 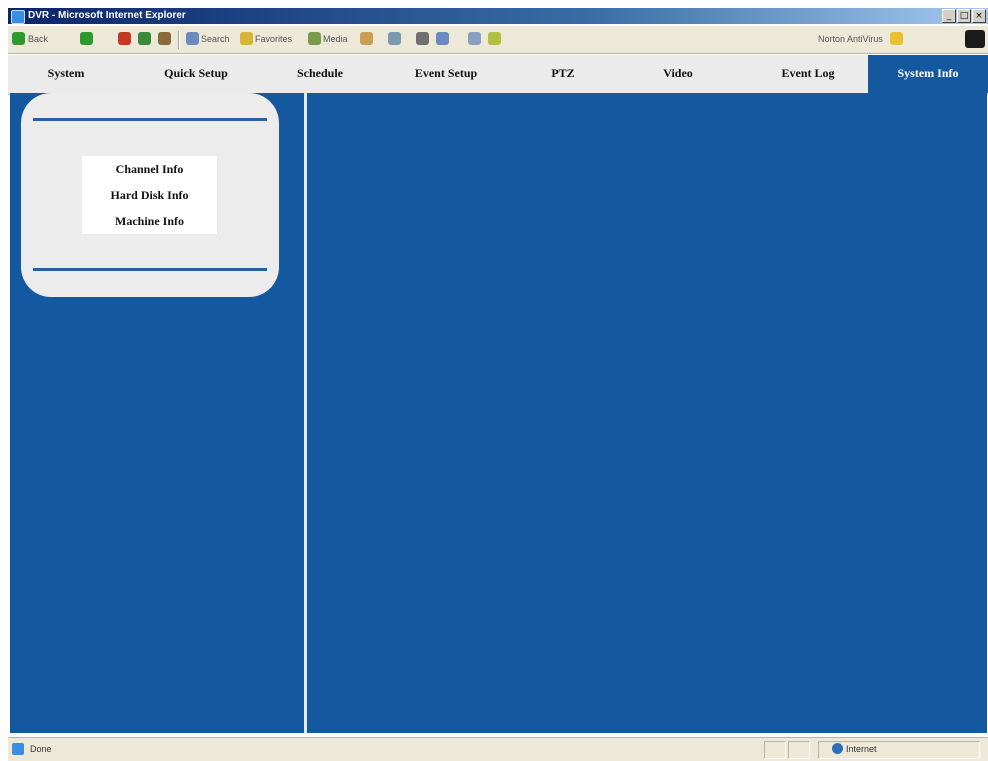 I want to click on home-icon, so click(x=164, y=38).